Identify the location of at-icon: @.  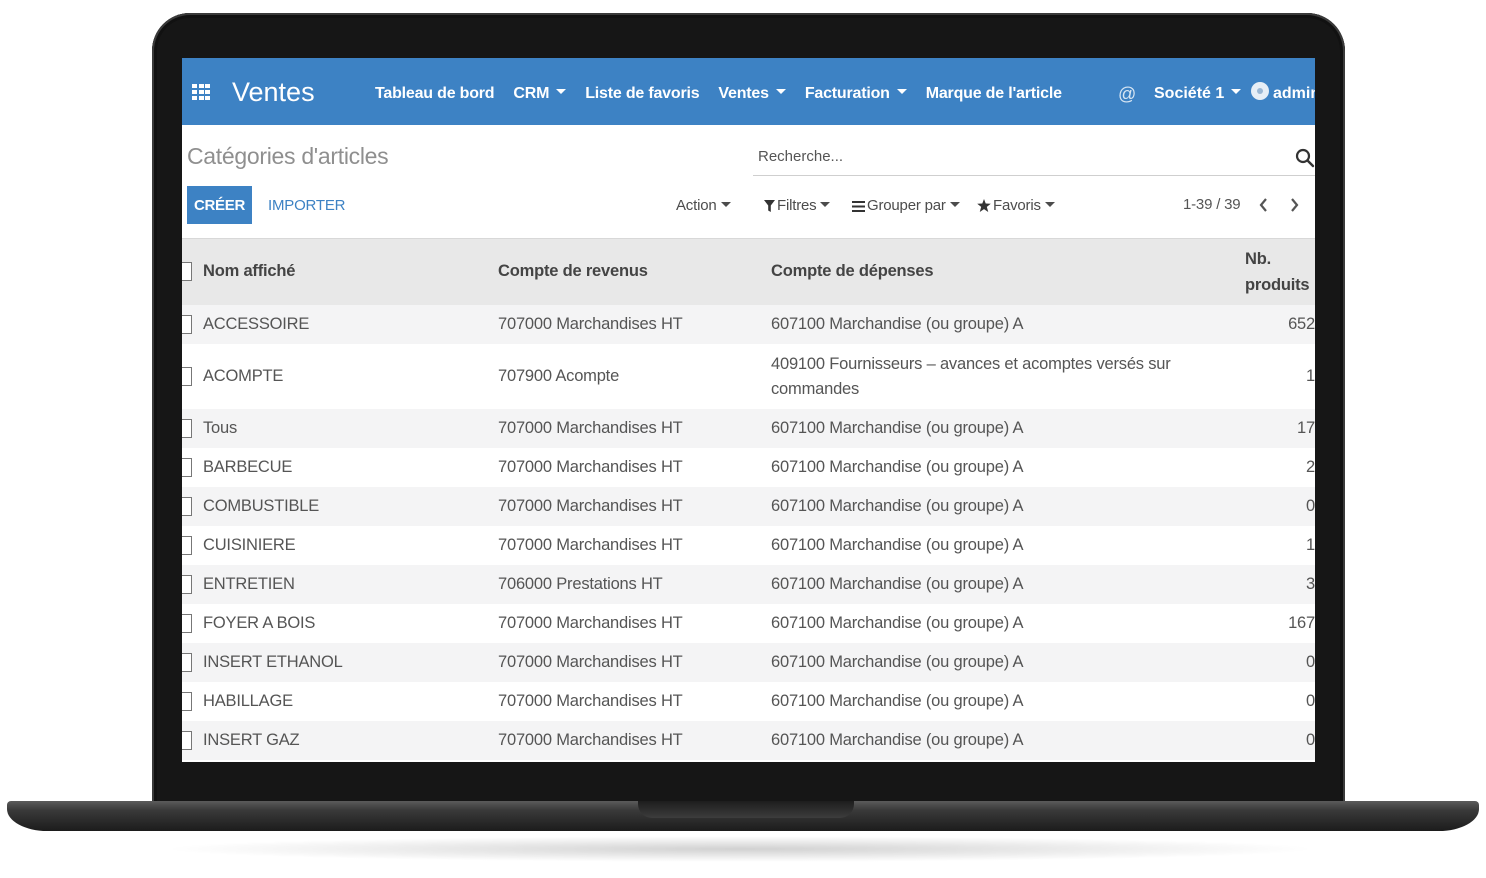
(1127, 94).